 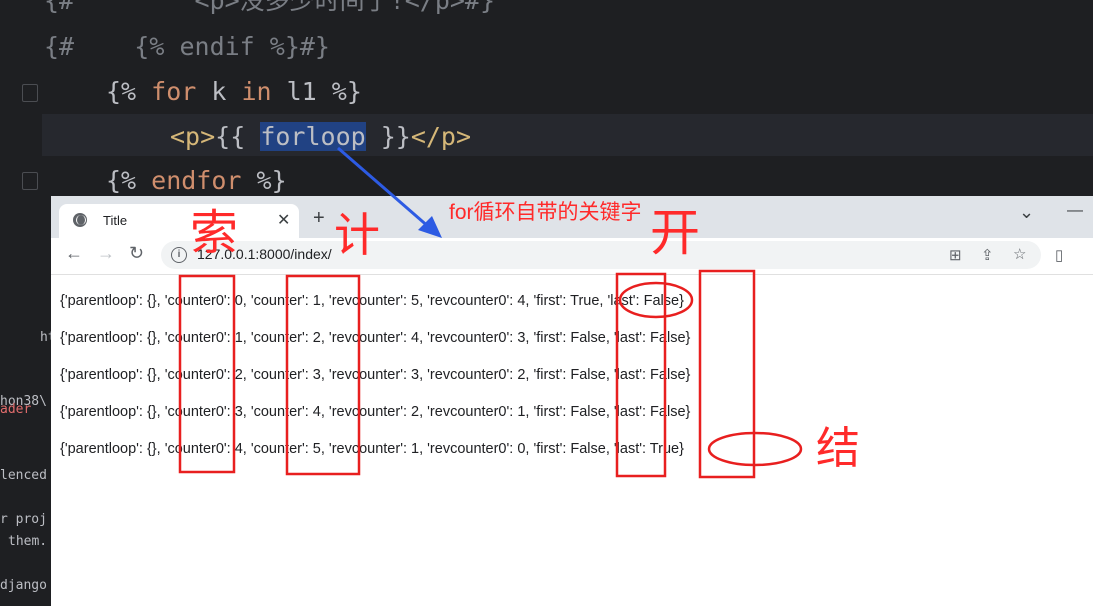 I want to click on handwritten-count-label: 计, so click(x=357, y=235).